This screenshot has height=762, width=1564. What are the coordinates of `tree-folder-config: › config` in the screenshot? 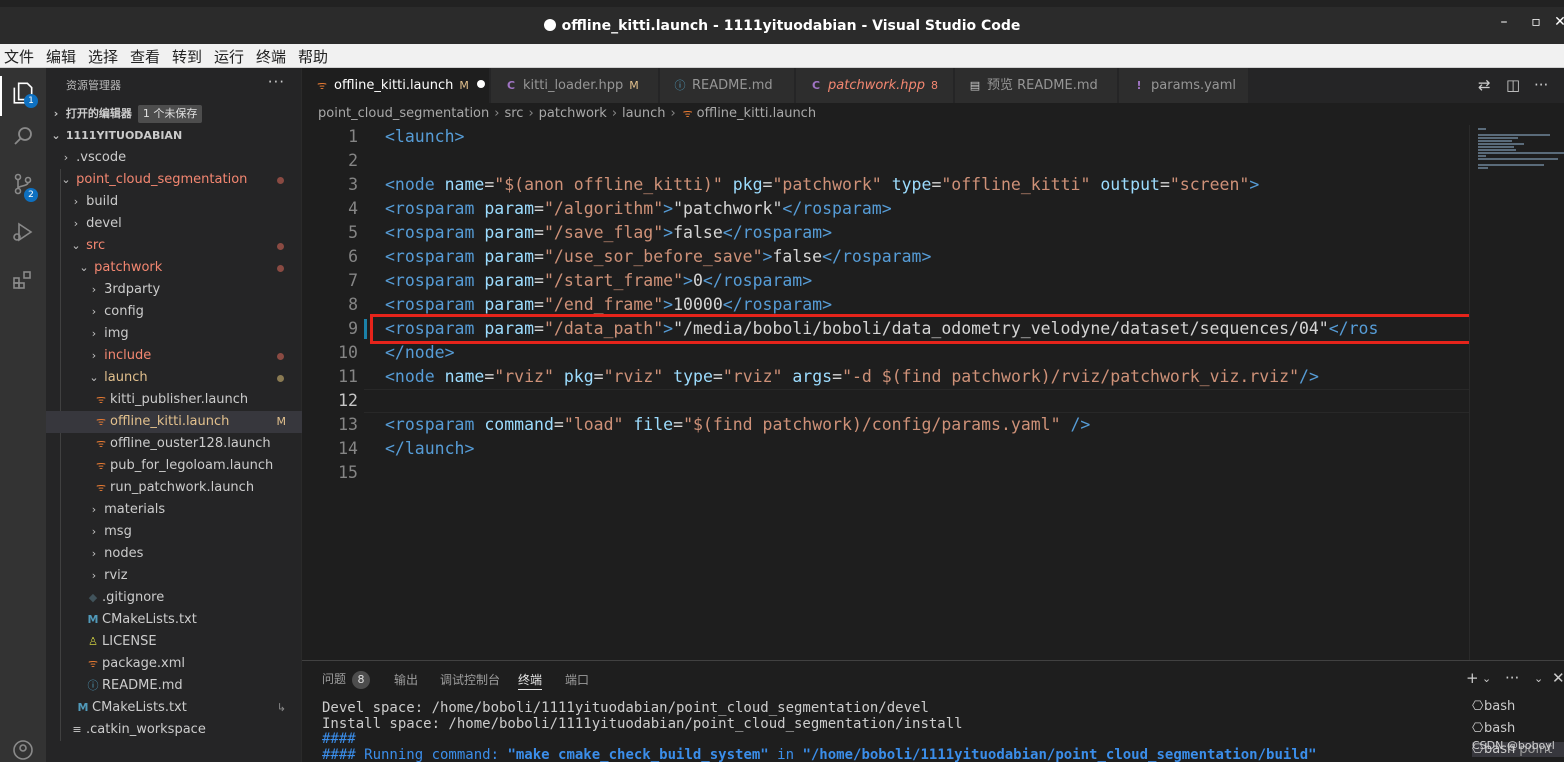 It's located at (174, 312).